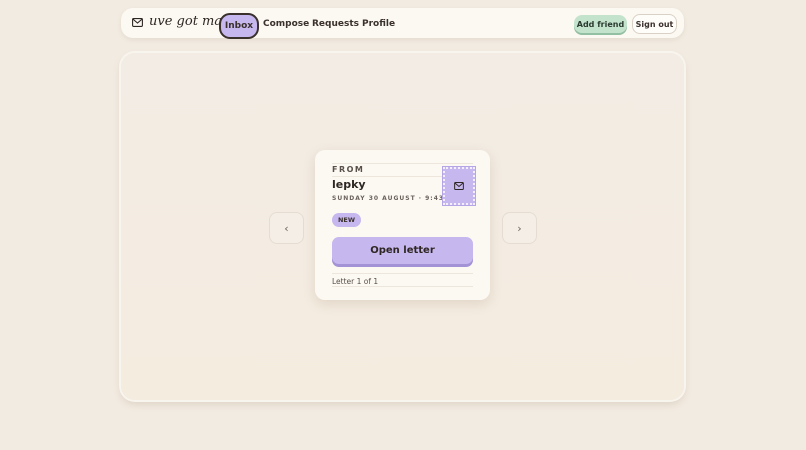 The width and height of the screenshot is (806, 450). I want to click on status-badge: NEW, so click(346, 220).